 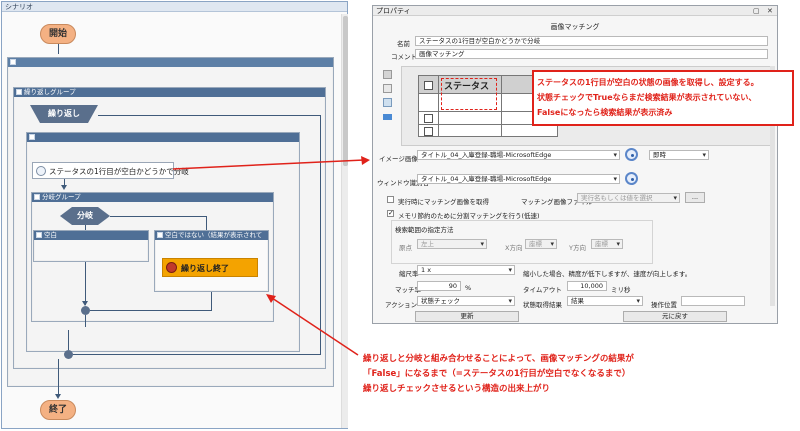 What do you see at coordinates (268, 164) in the screenshot?
I see `arrow-to-properties` at bounding box center [268, 164].